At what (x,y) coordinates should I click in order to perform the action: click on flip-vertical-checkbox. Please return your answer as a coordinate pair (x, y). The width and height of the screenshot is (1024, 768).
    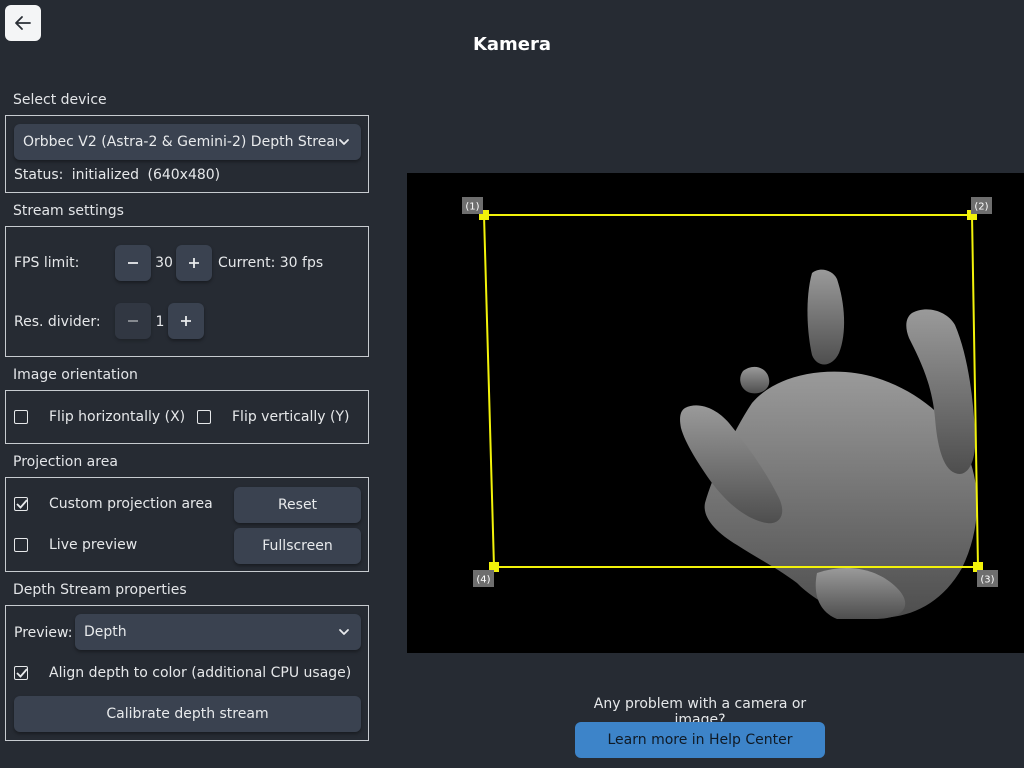
    Looking at the image, I should click on (204, 417).